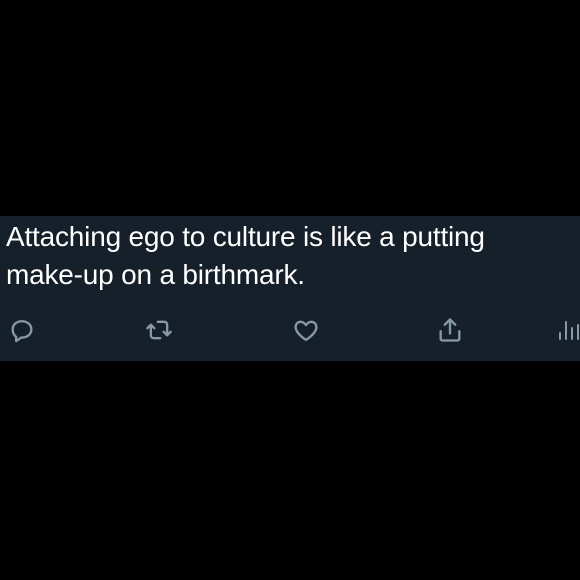 This screenshot has height=580, width=580. I want to click on share-icon, so click(450, 330).